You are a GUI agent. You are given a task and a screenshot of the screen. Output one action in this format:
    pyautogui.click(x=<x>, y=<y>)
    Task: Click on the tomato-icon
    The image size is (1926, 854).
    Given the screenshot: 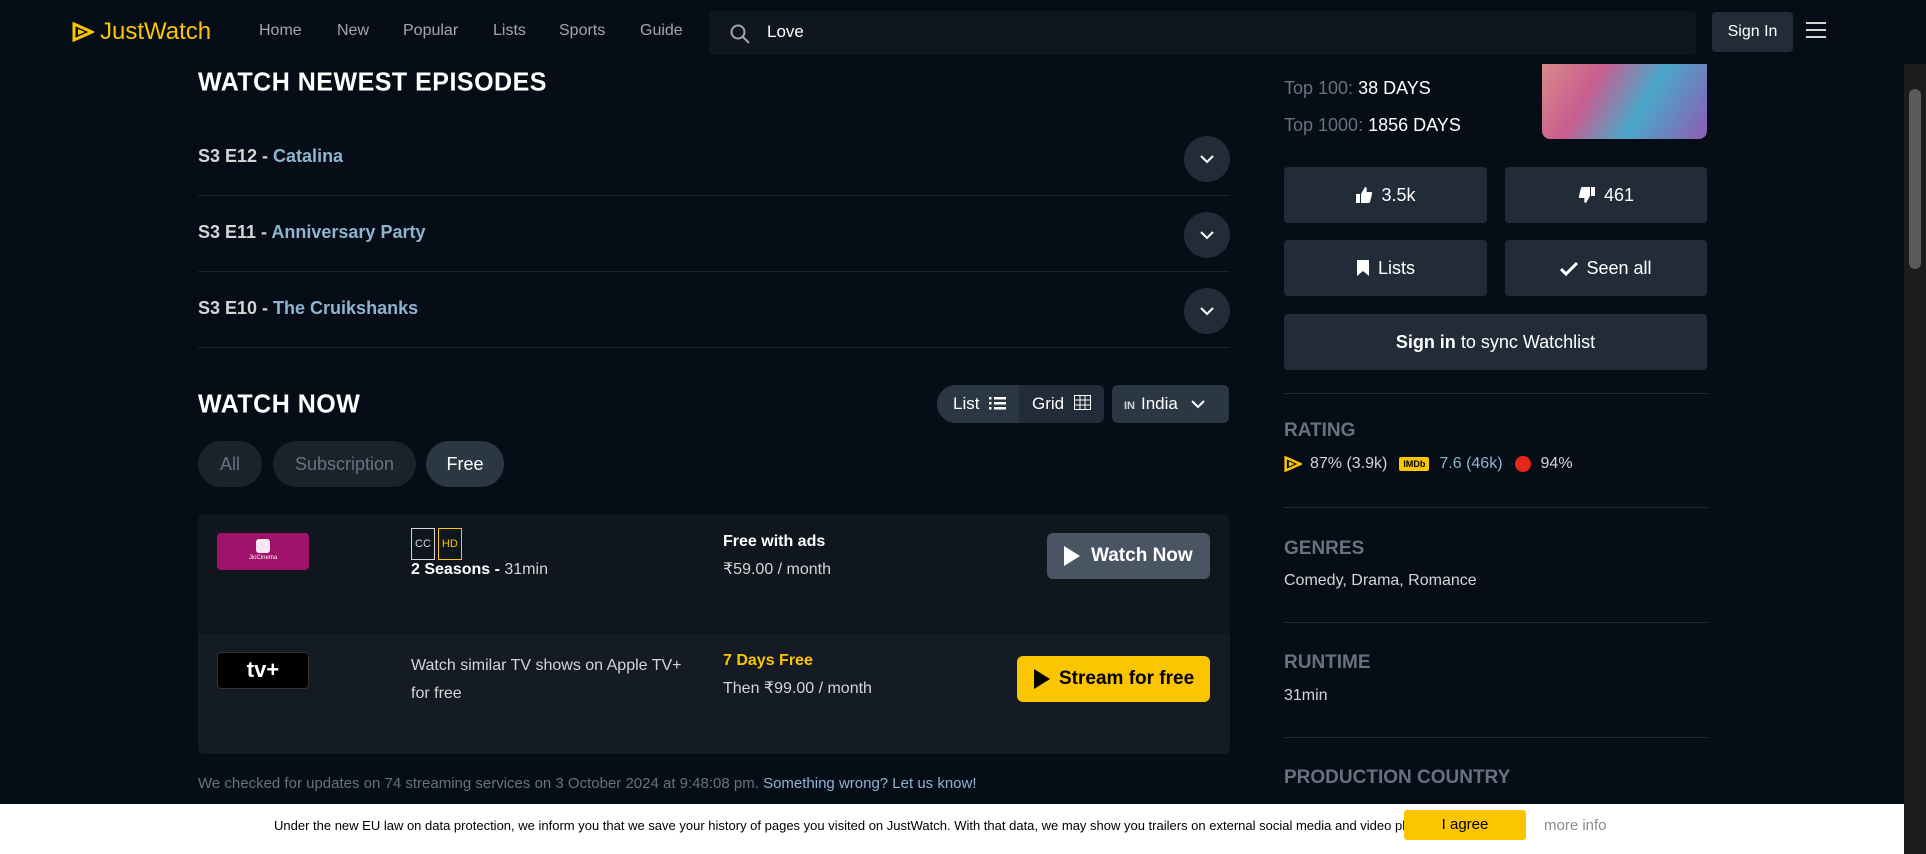 What is the action you would take?
    pyautogui.click(x=1522, y=464)
    